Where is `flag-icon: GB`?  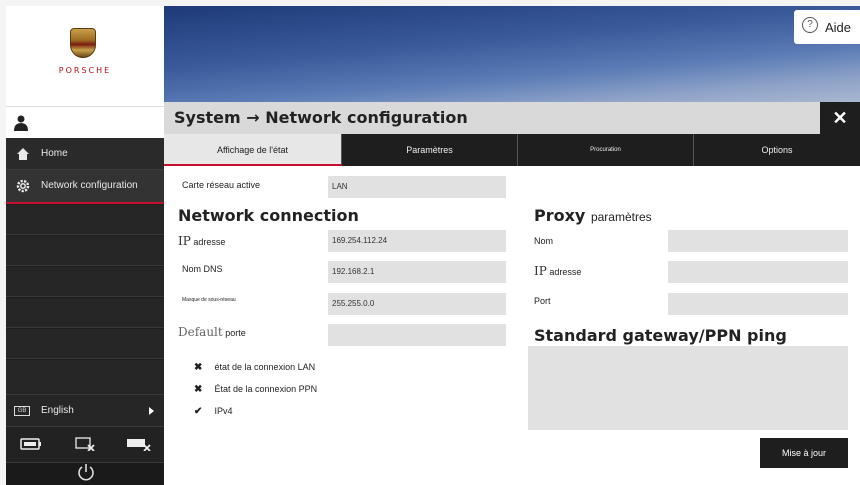 flag-icon: GB is located at coordinates (22, 411).